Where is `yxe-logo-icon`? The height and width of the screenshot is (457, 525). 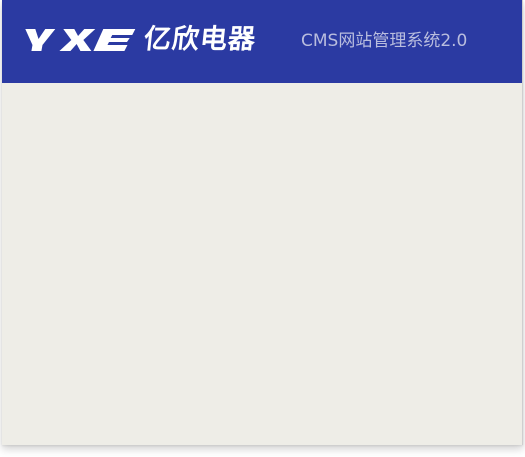 yxe-logo-icon is located at coordinates (80, 40).